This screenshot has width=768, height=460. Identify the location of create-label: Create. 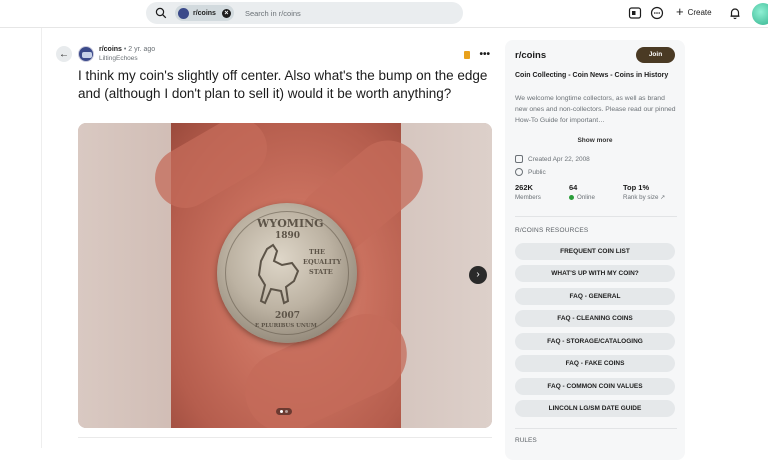
(699, 12).